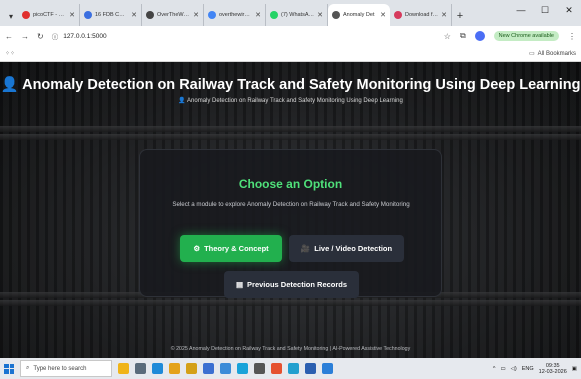 This screenshot has height=379, width=581. I want to click on window-controls: — ☐ ✕, so click(545, 10).